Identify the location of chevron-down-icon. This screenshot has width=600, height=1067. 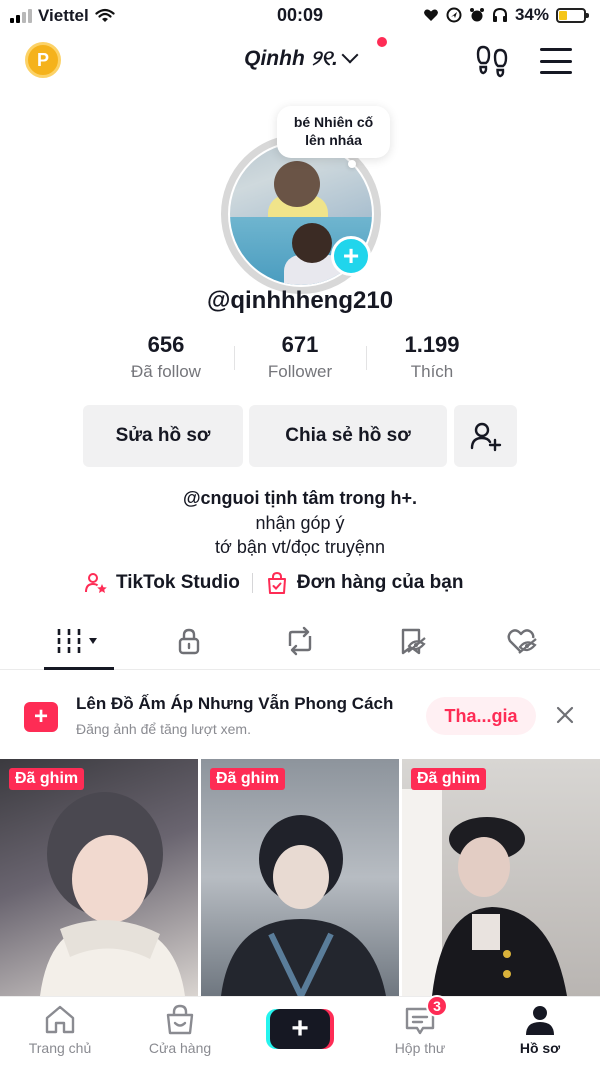
(350, 55).